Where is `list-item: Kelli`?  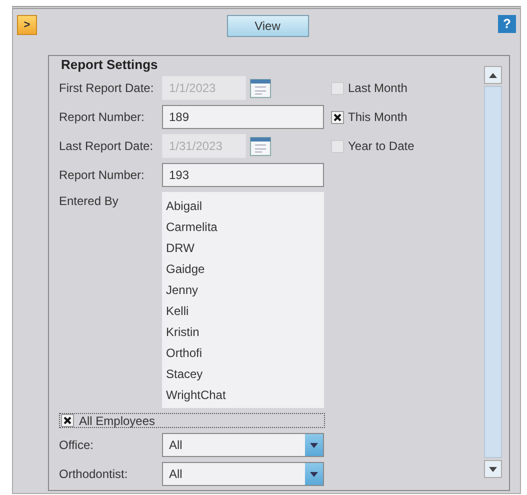
list-item: Kelli is located at coordinates (243, 311).